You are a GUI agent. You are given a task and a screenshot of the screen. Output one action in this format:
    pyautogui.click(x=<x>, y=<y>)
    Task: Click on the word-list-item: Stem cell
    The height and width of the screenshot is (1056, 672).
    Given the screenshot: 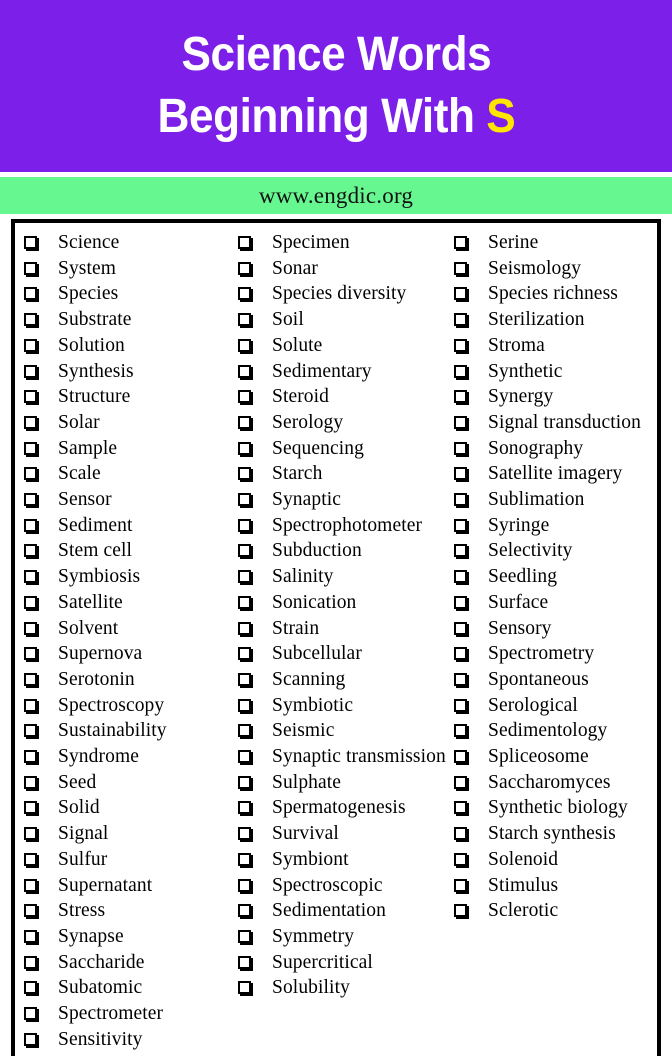 What is the action you would take?
    pyautogui.click(x=127, y=551)
    